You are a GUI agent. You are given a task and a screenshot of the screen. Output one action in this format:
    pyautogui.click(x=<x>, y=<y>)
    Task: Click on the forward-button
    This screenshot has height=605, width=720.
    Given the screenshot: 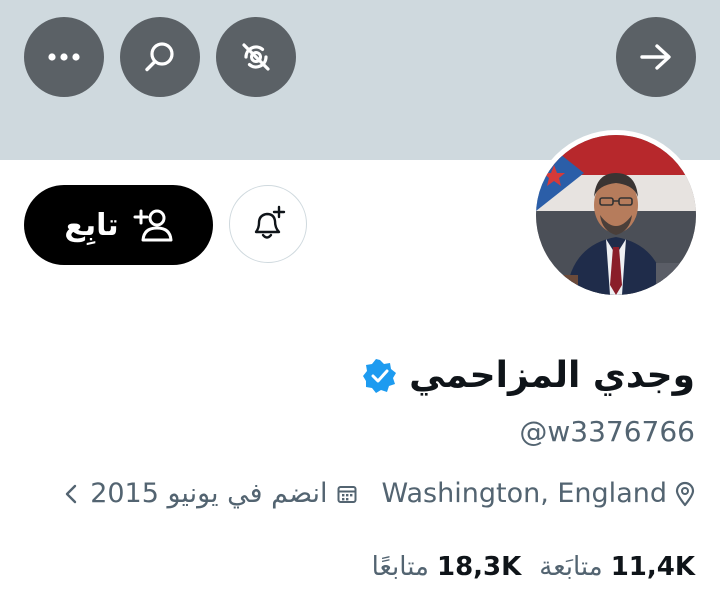 What is the action you would take?
    pyautogui.click(x=656, y=57)
    